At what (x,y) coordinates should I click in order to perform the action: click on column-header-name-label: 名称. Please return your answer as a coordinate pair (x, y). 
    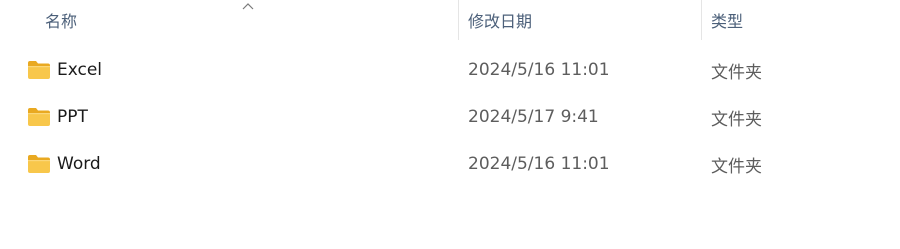
    Looking at the image, I should click on (61, 21).